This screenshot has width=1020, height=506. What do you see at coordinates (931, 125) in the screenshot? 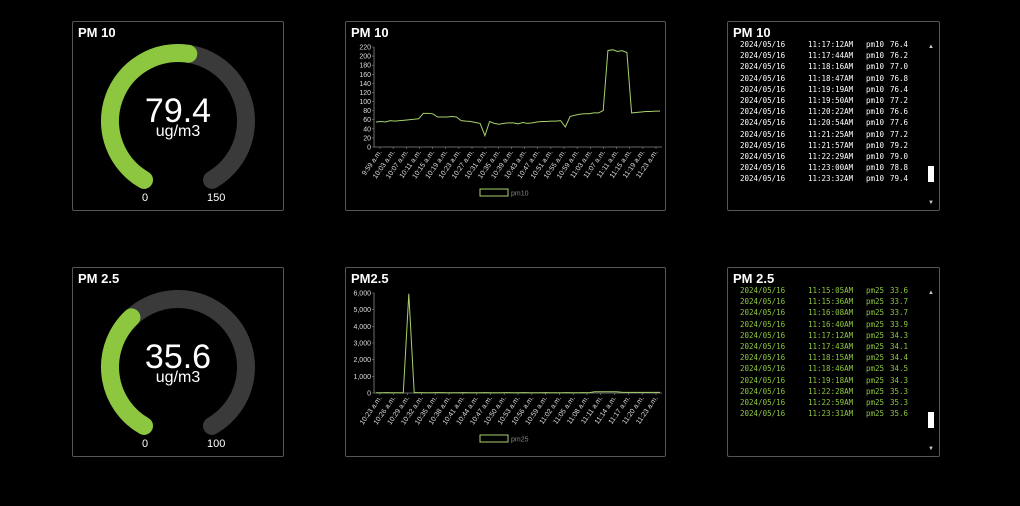
I see `pm10-log-scrollbar: ▲ ▼` at bounding box center [931, 125].